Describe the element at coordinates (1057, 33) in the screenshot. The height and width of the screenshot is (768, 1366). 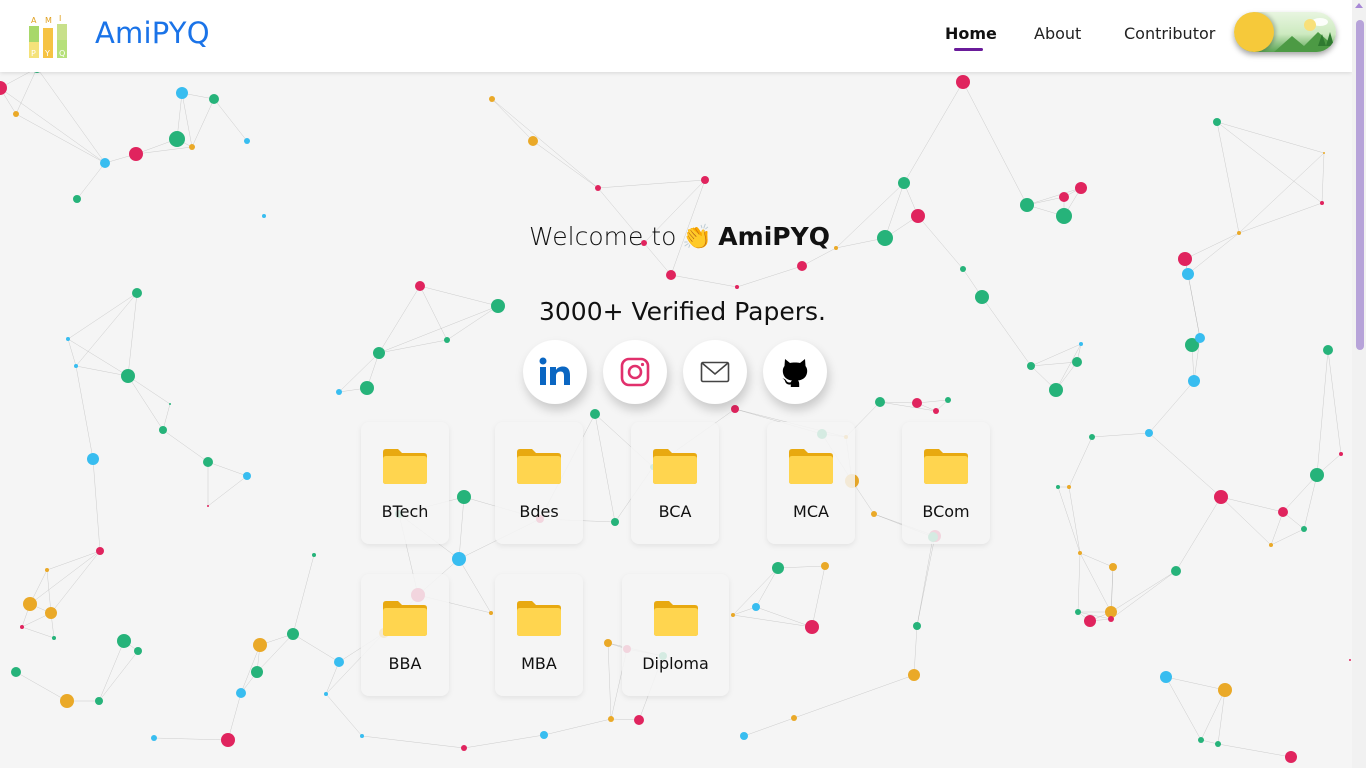
I see `nav-about: About` at that location.